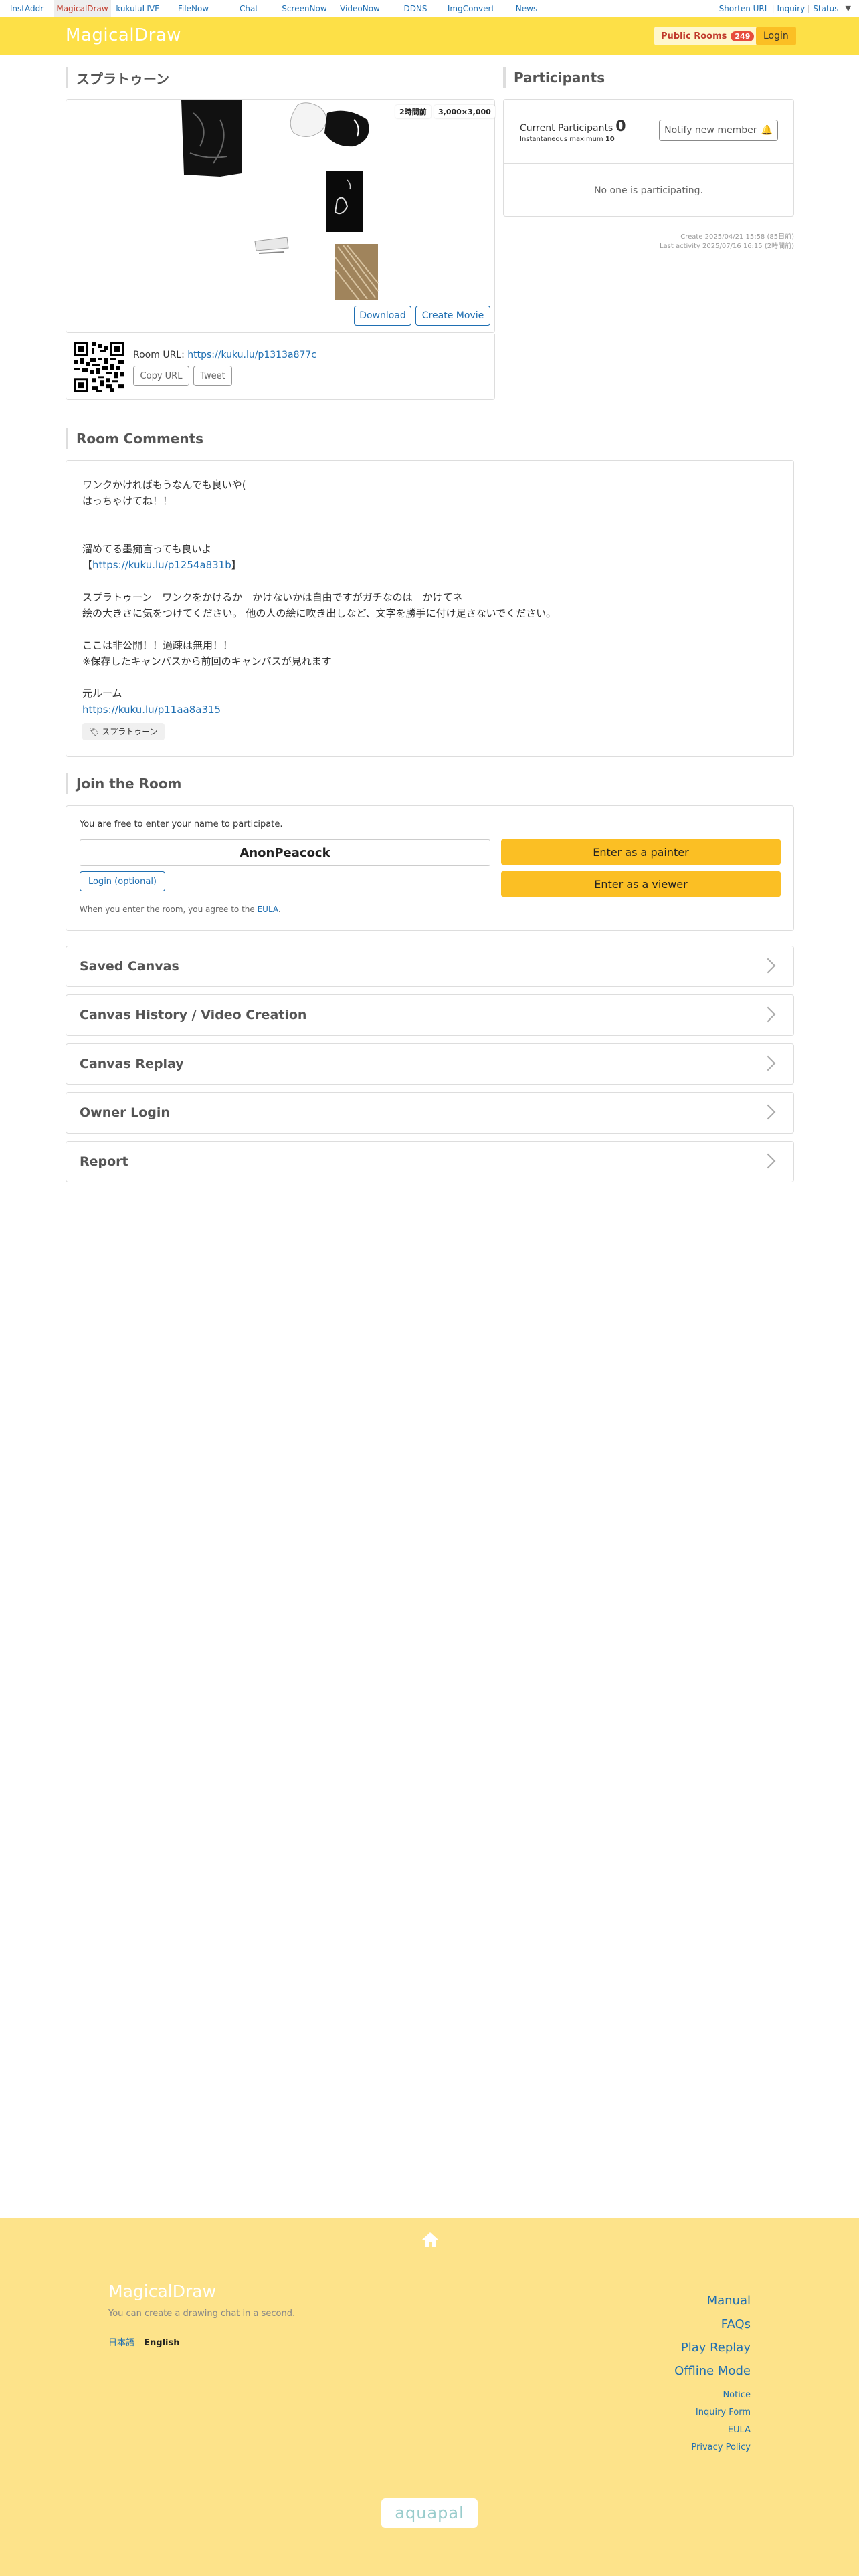 The width and height of the screenshot is (859, 2576). What do you see at coordinates (157, 645) in the screenshot?
I see `comment-line: ここは非公開！！過疎は無用！！` at bounding box center [157, 645].